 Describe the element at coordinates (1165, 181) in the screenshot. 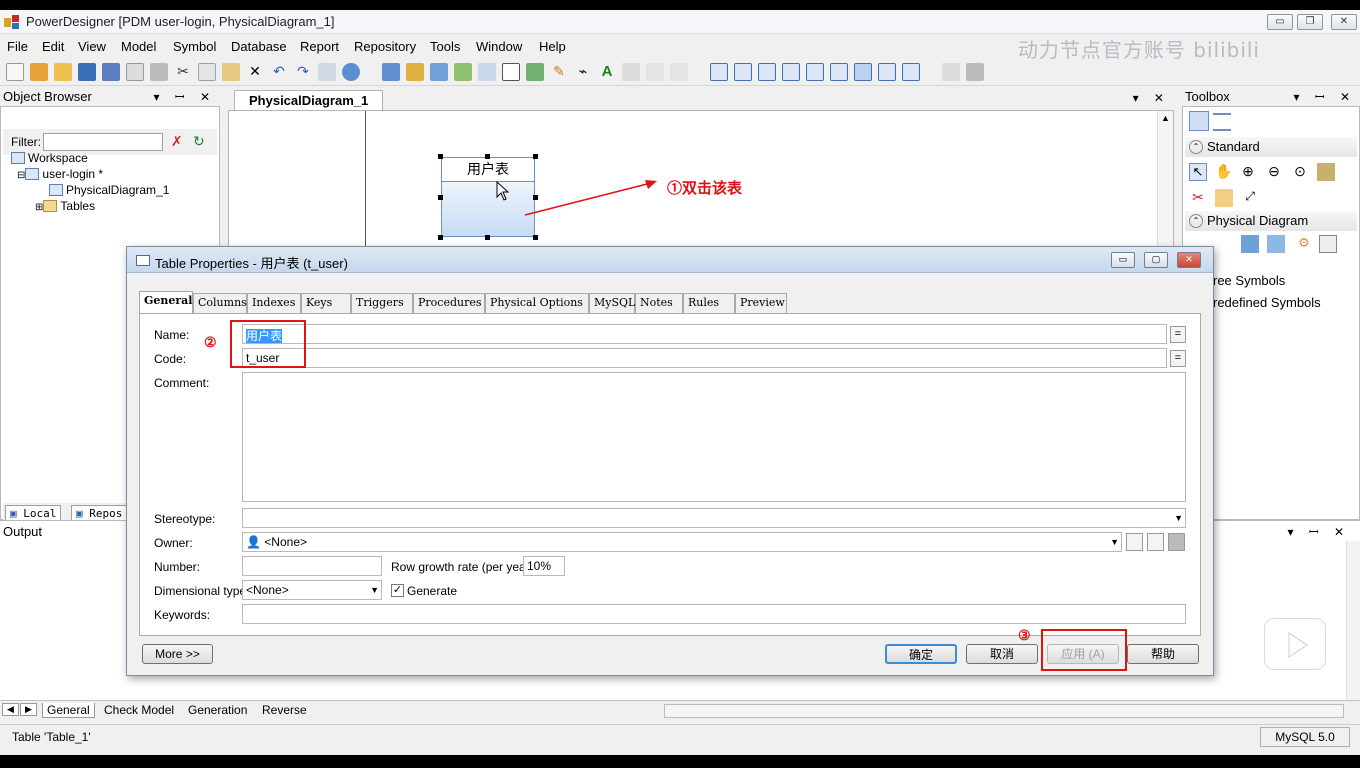

I see `diagram-scrollbar: ▲` at that location.